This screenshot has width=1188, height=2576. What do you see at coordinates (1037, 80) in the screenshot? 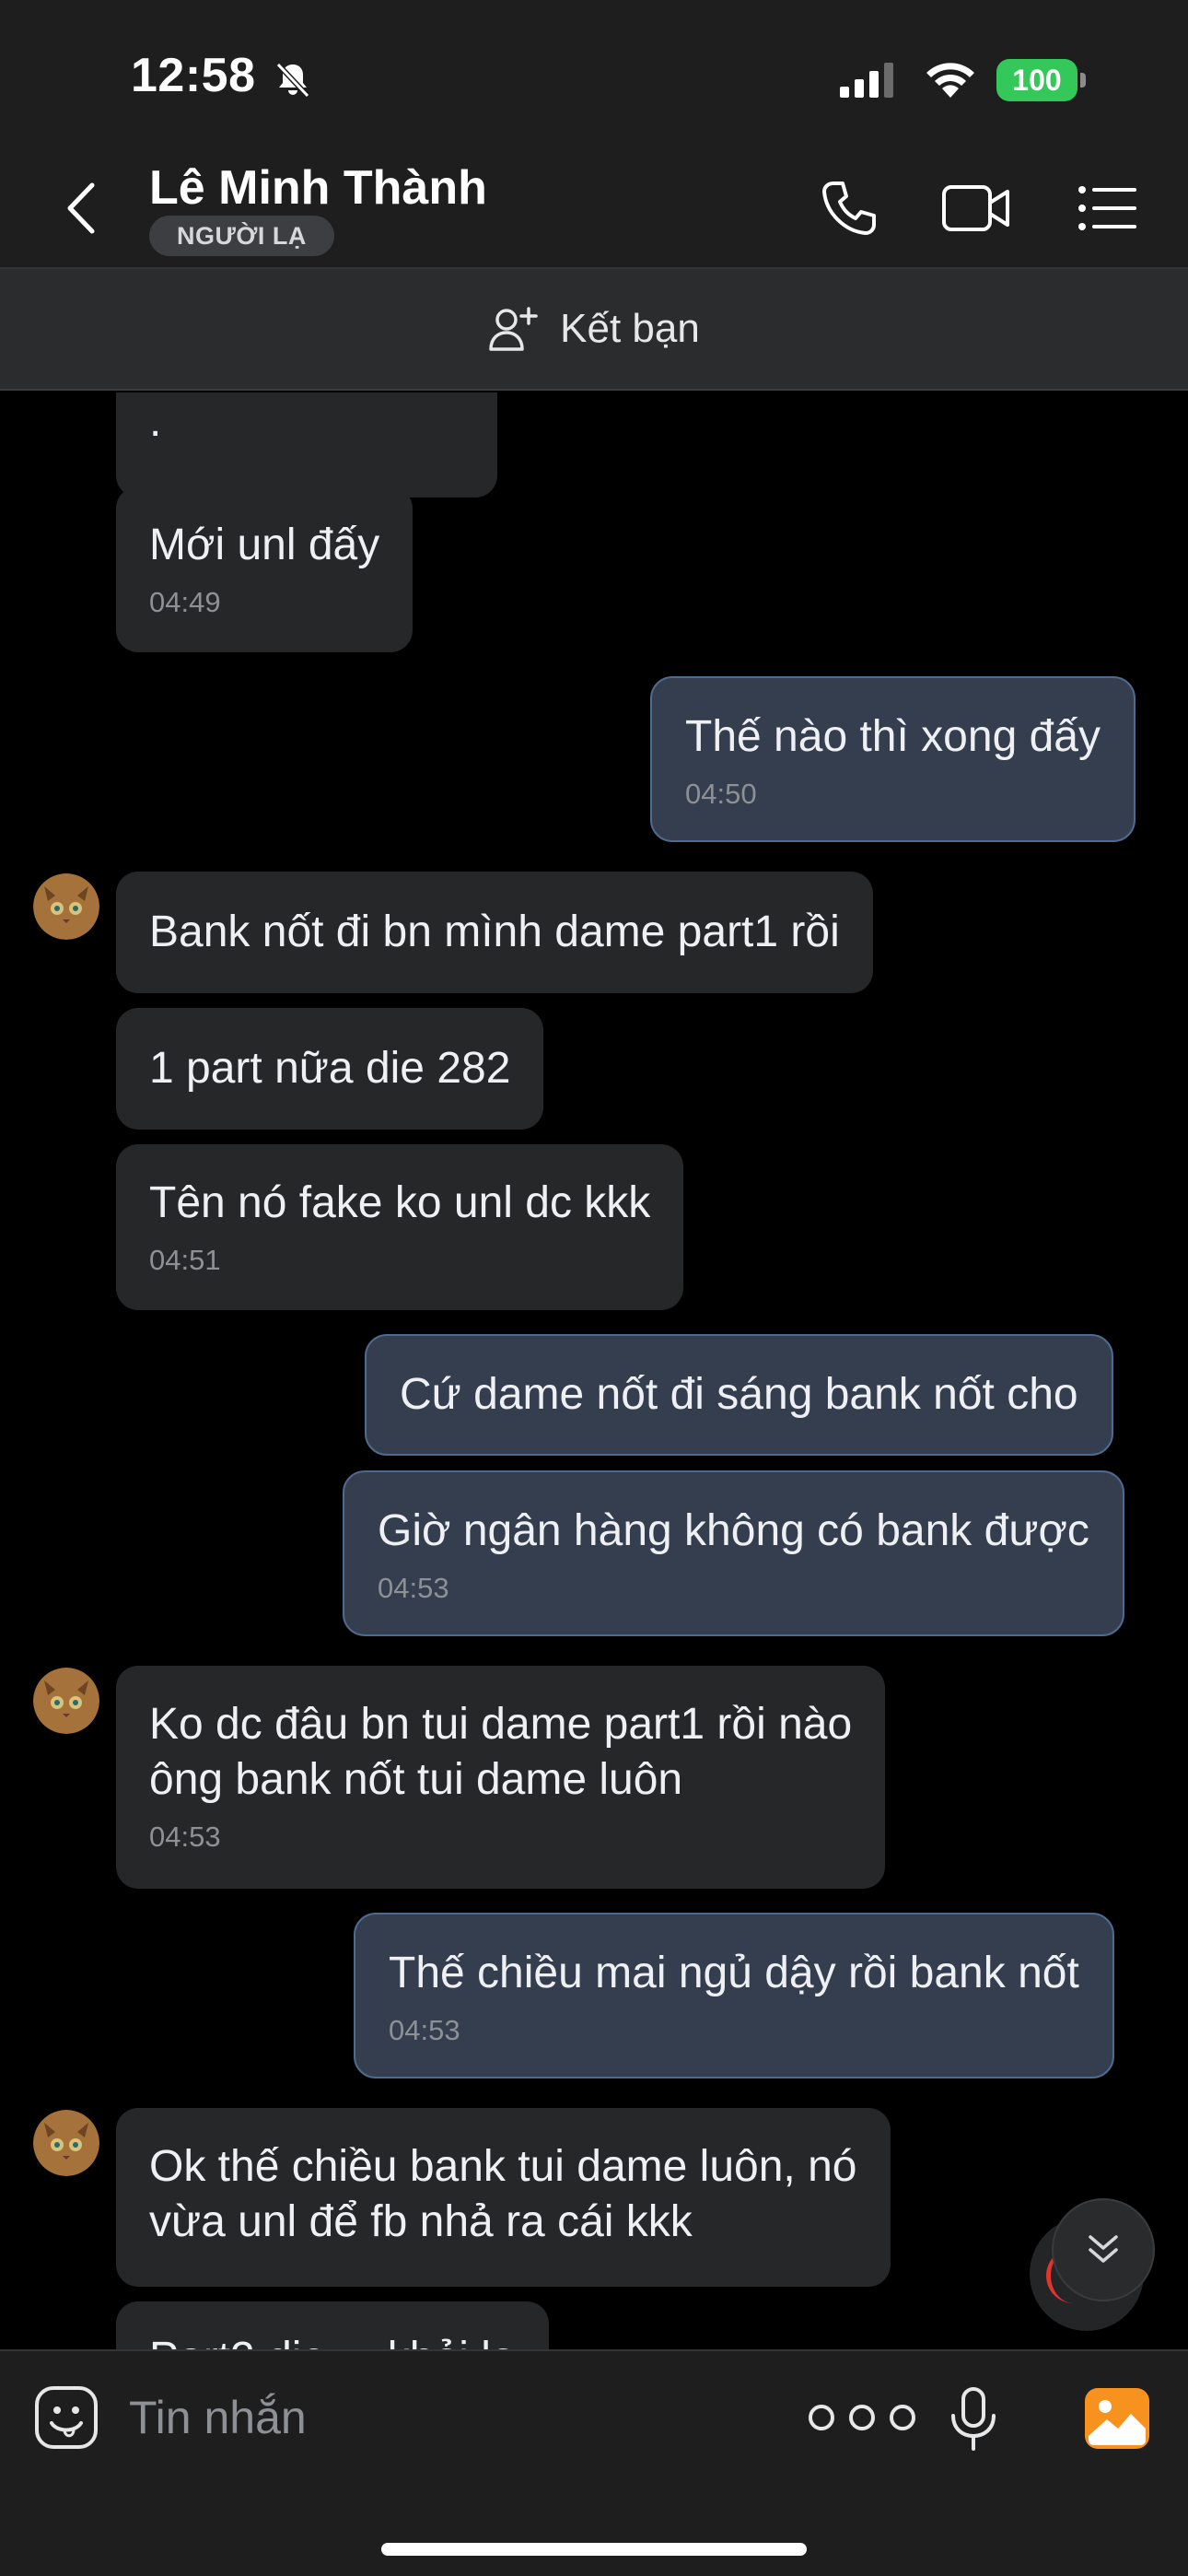
I see `battery-level: 100` at bounding box center [1037, 80].